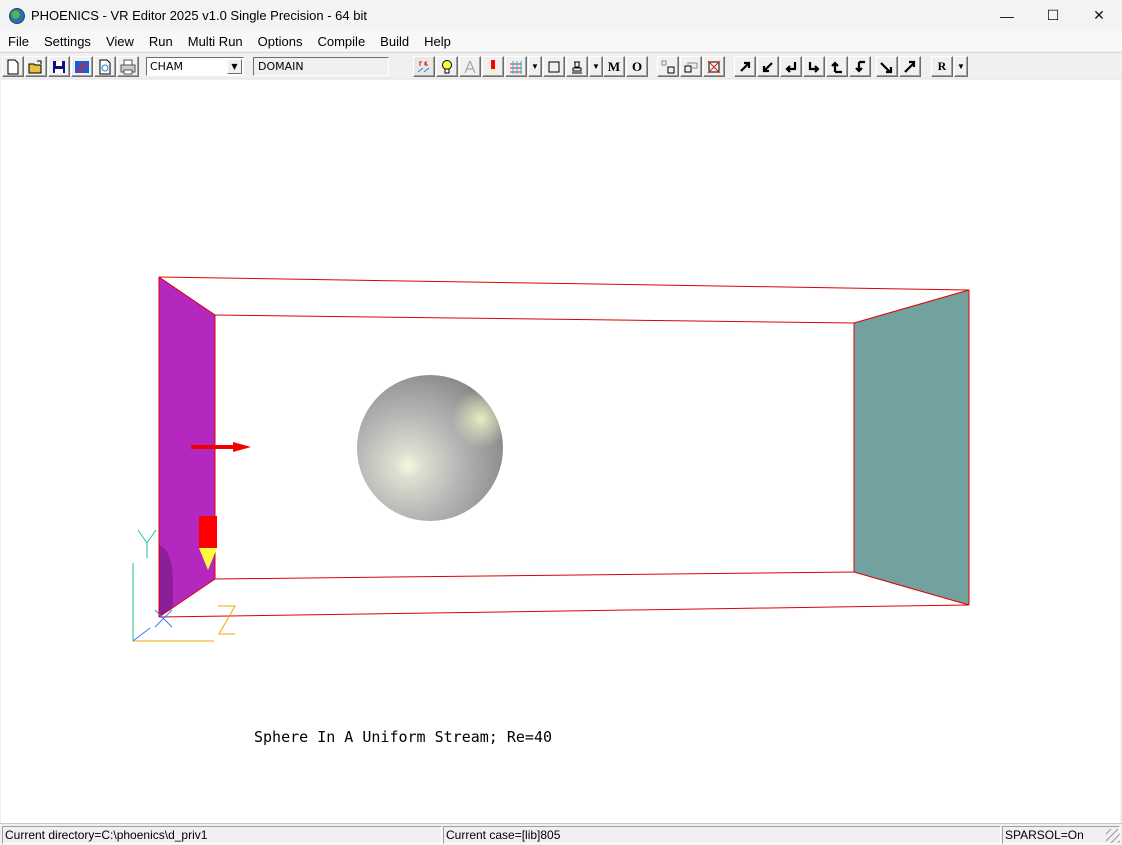 This screenshot has width=1122, height=845. I want to click on new-file-icon, so click(13, 66).